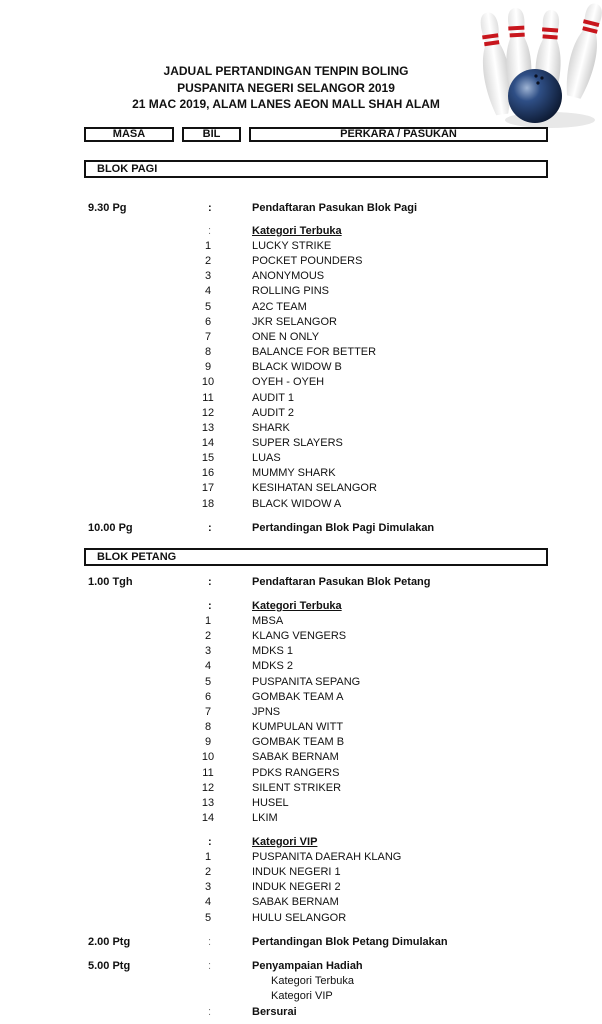  I want to click on team-name: GOMBAK TEAM B, so click(298, 742).